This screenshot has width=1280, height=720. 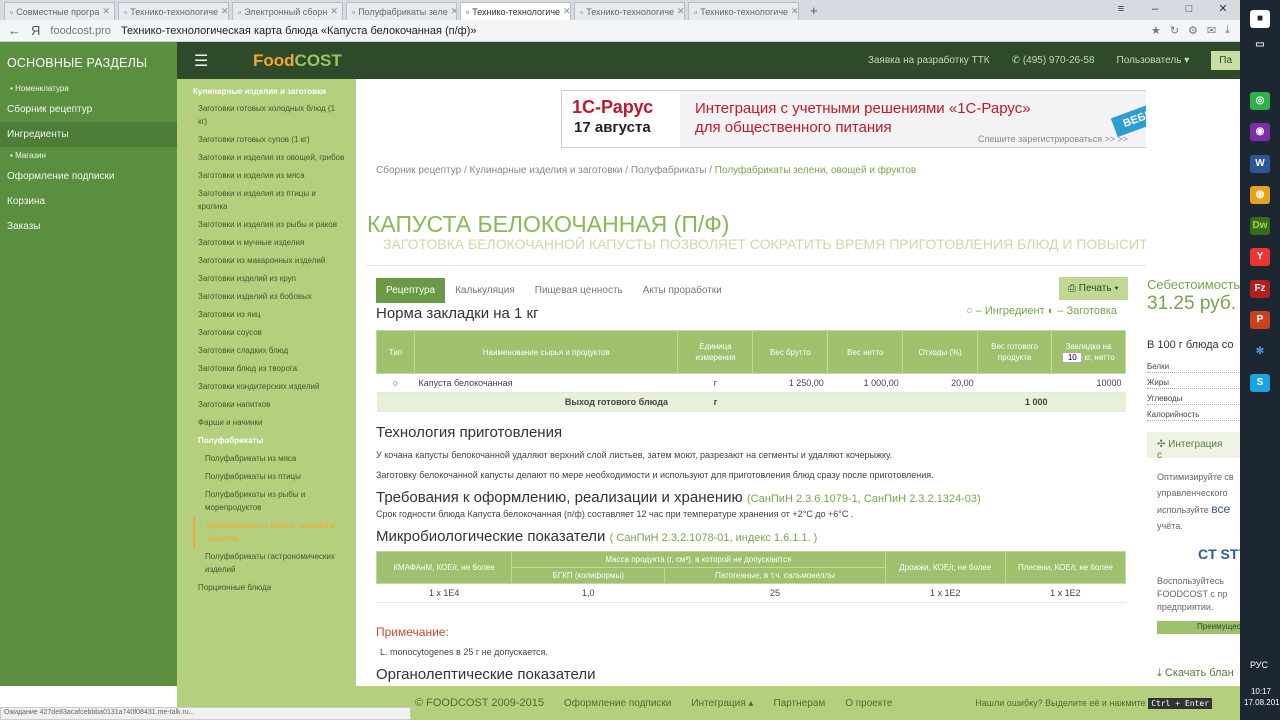 What do you see at coordinates (269, 563) in the screenshot?
I see `catalog-item: Полуфабрикаты гастрономических изделий` at bounding box center [269, 563].